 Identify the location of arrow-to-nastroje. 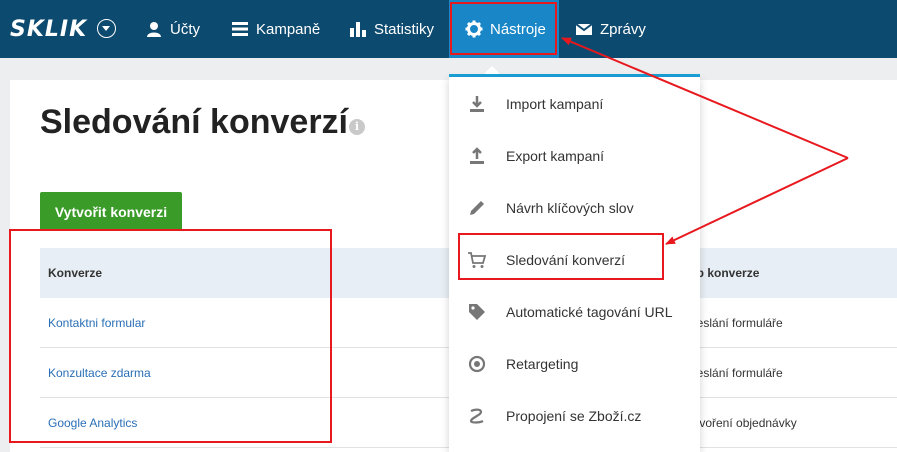
(705, 98).